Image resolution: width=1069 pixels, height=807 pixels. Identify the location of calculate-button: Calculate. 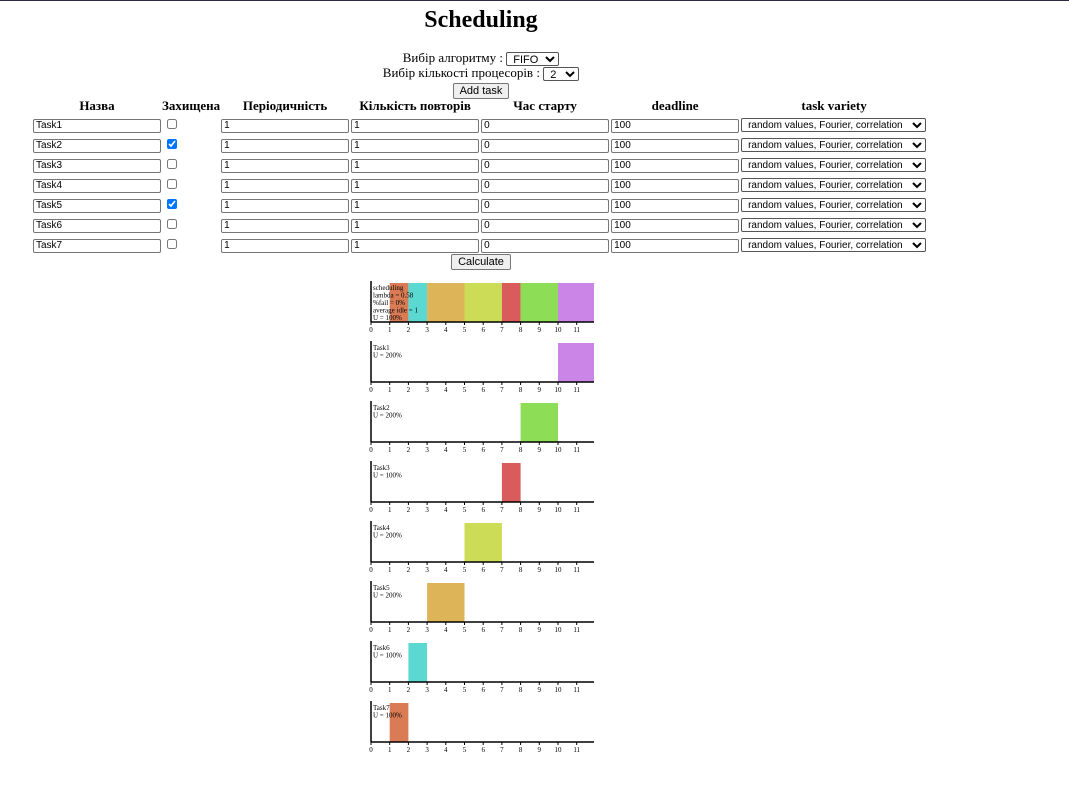
(481, 262).